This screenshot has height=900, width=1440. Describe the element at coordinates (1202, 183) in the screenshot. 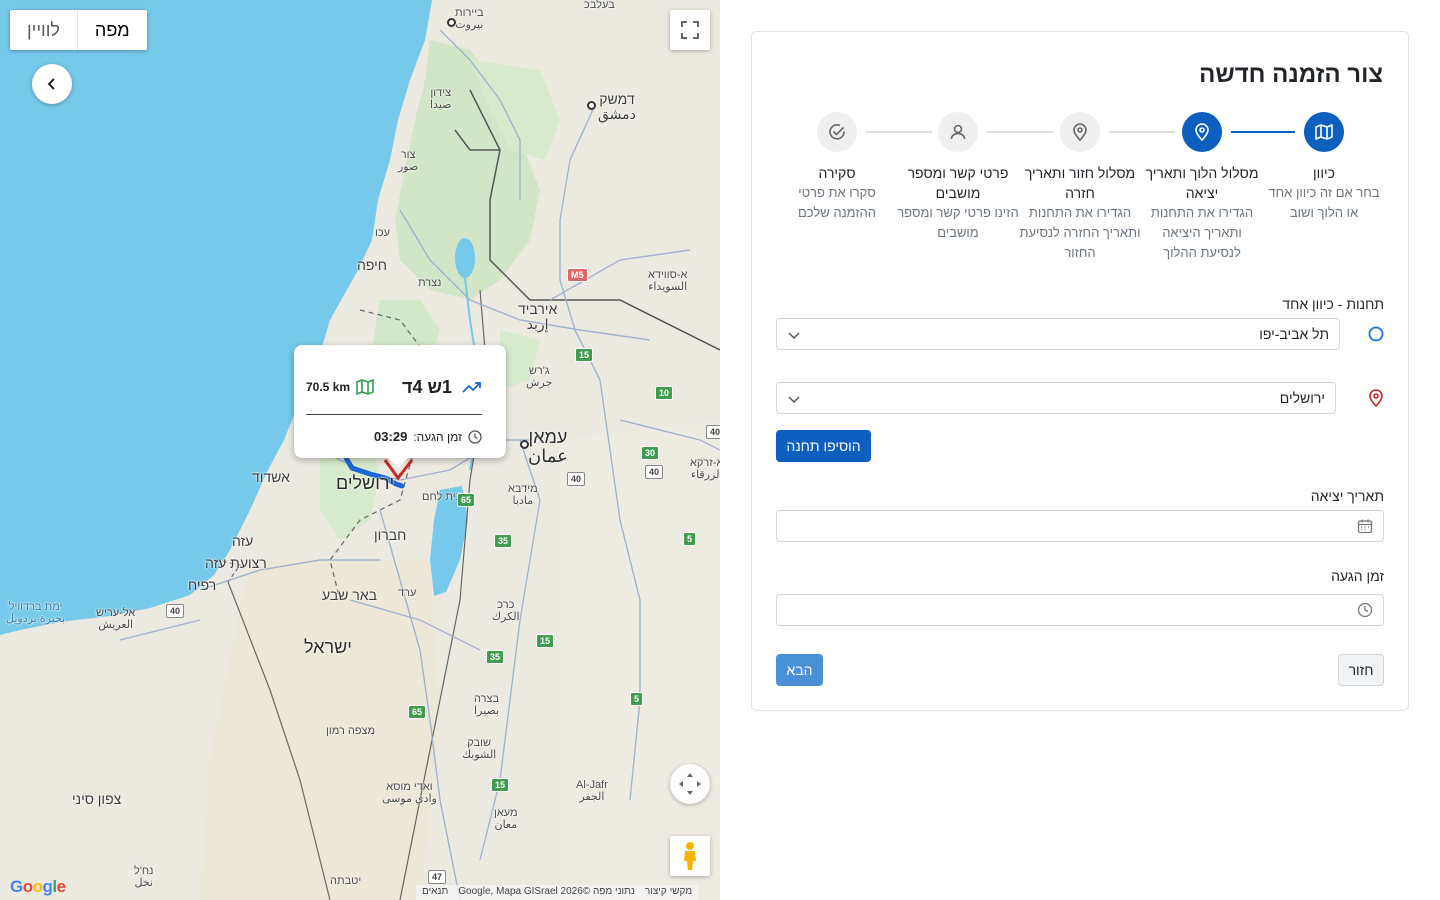

I see `step-title: מסלול הלוך ותאריך יציאה` at that location.